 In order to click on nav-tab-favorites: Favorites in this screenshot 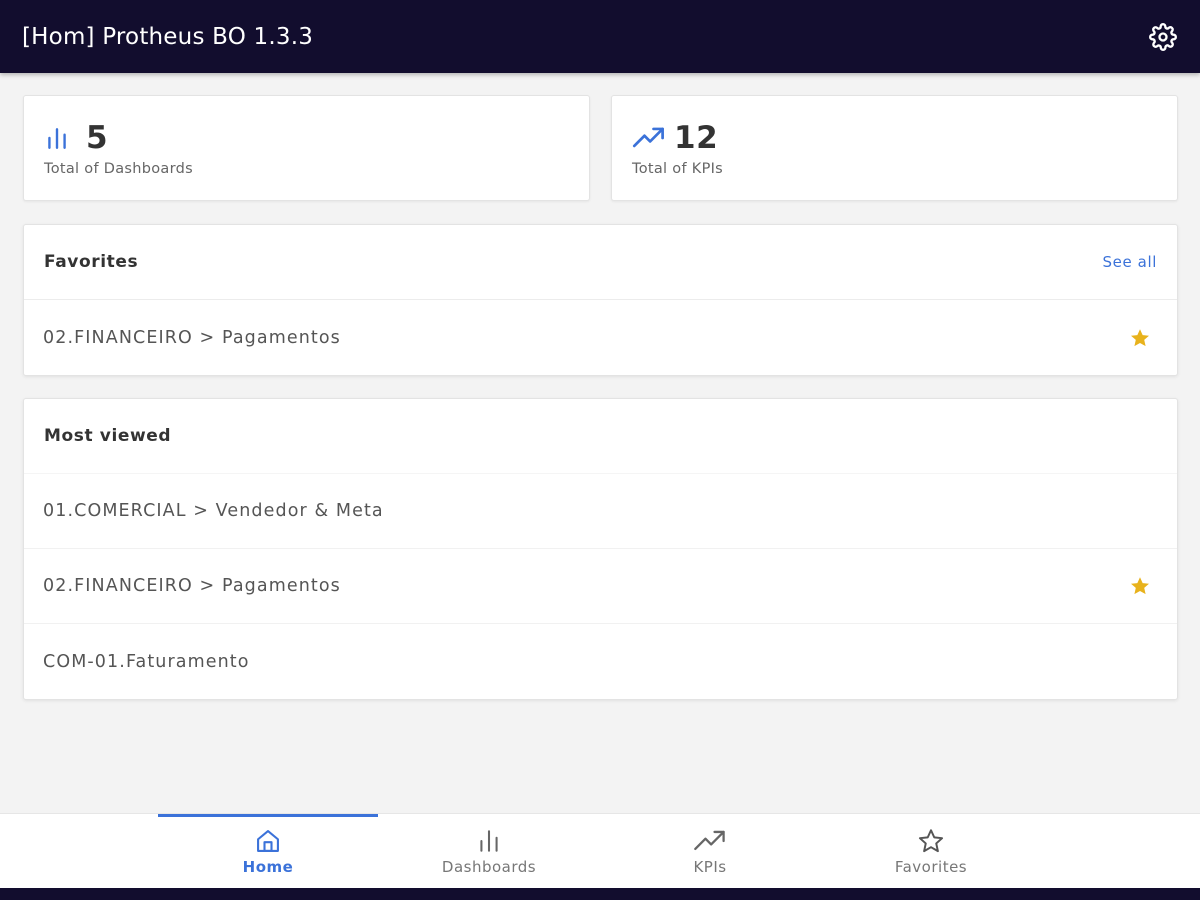, I will do `click(931, 851)`.